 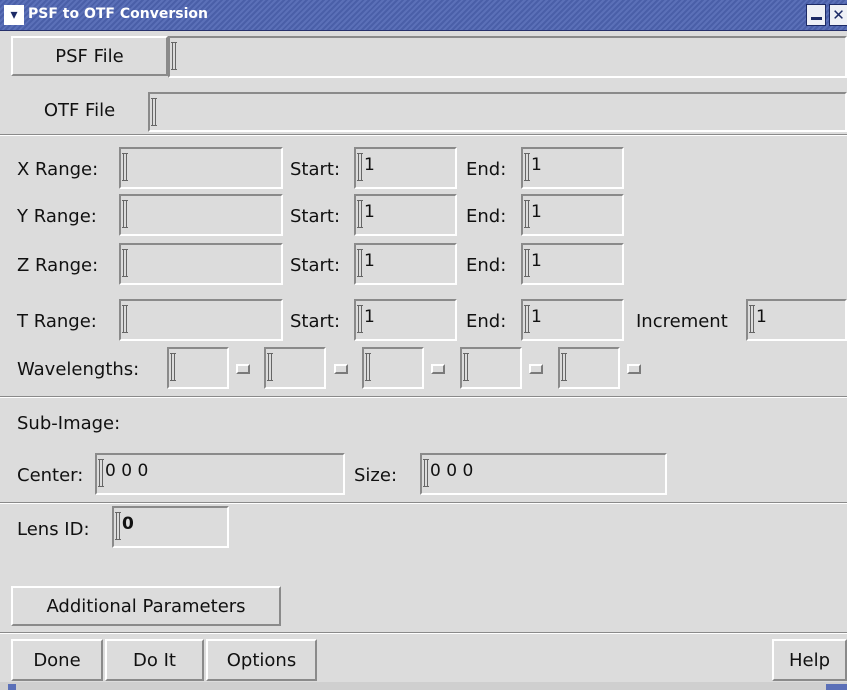 What do you see at coordinates (58, 169) in the screenshot?
I see `x-range-label: X Range:` at bounding box center [58, 169].